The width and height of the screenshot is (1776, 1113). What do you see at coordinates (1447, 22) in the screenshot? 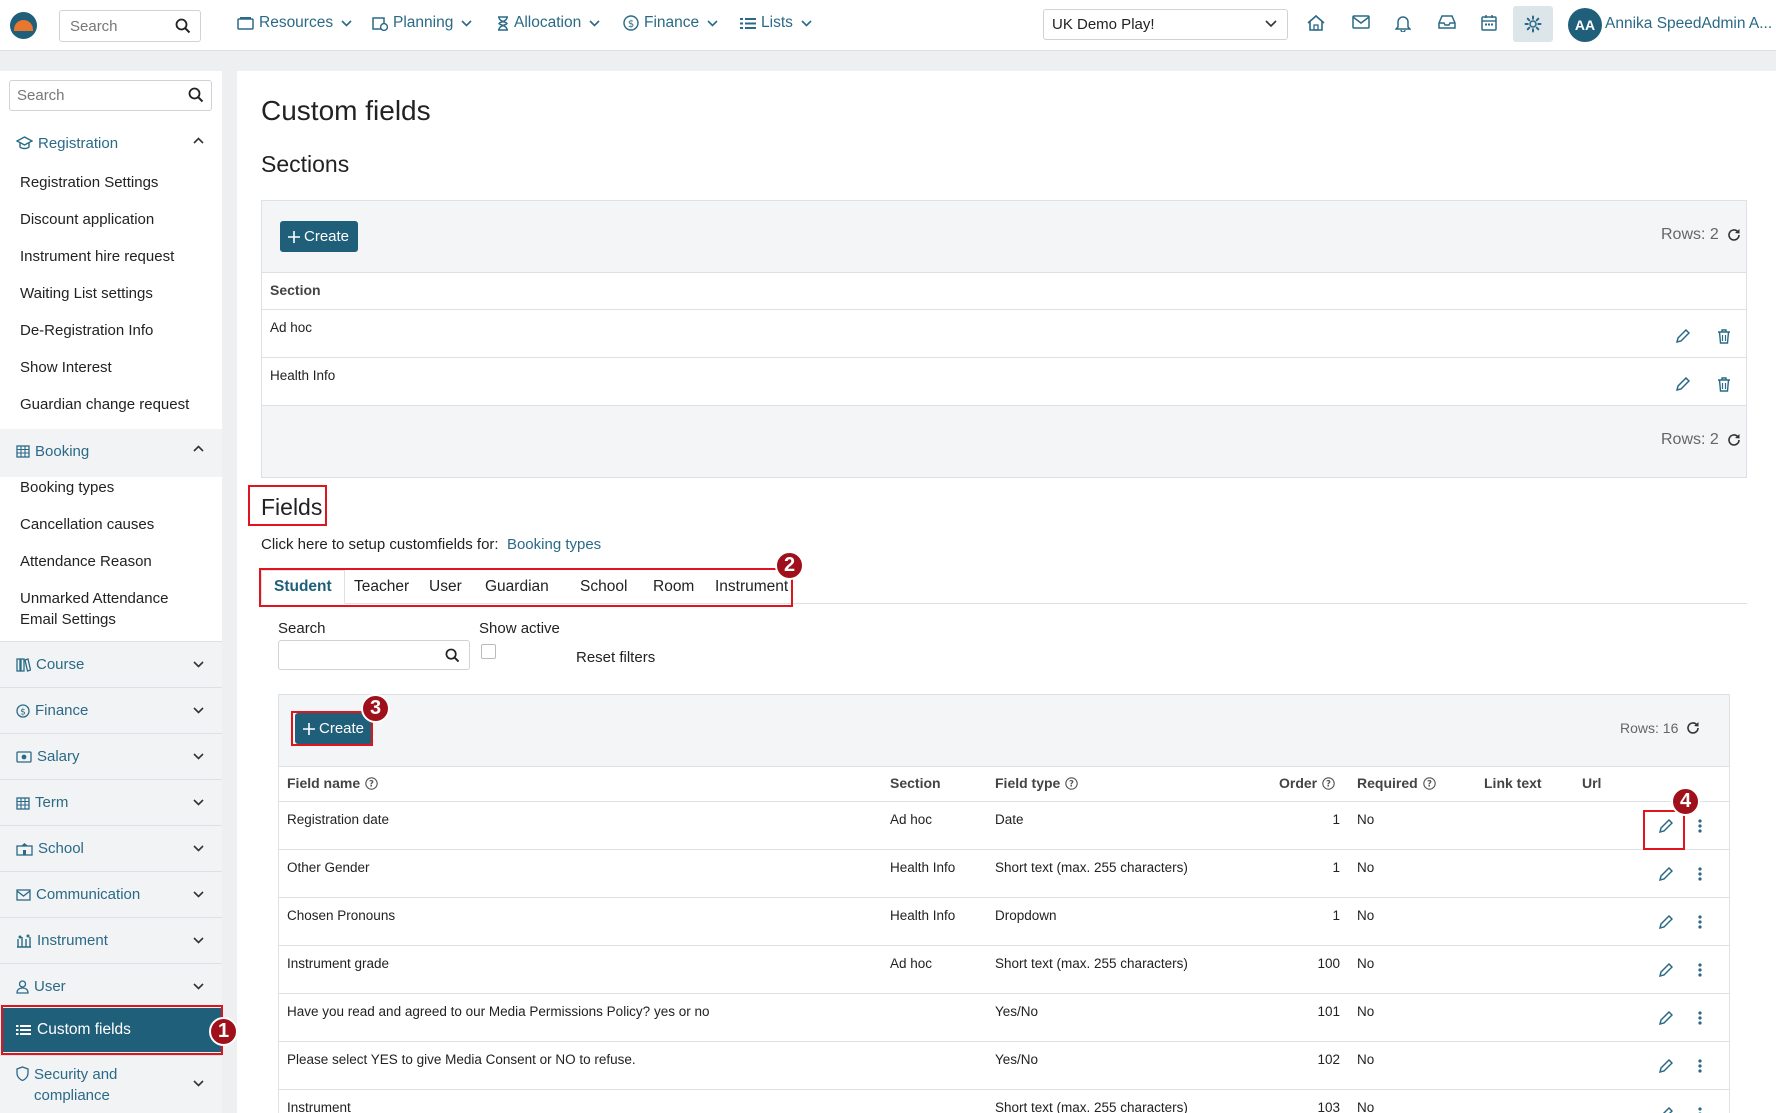
I see `inbox-icon` at bounding box center [1447, 22].